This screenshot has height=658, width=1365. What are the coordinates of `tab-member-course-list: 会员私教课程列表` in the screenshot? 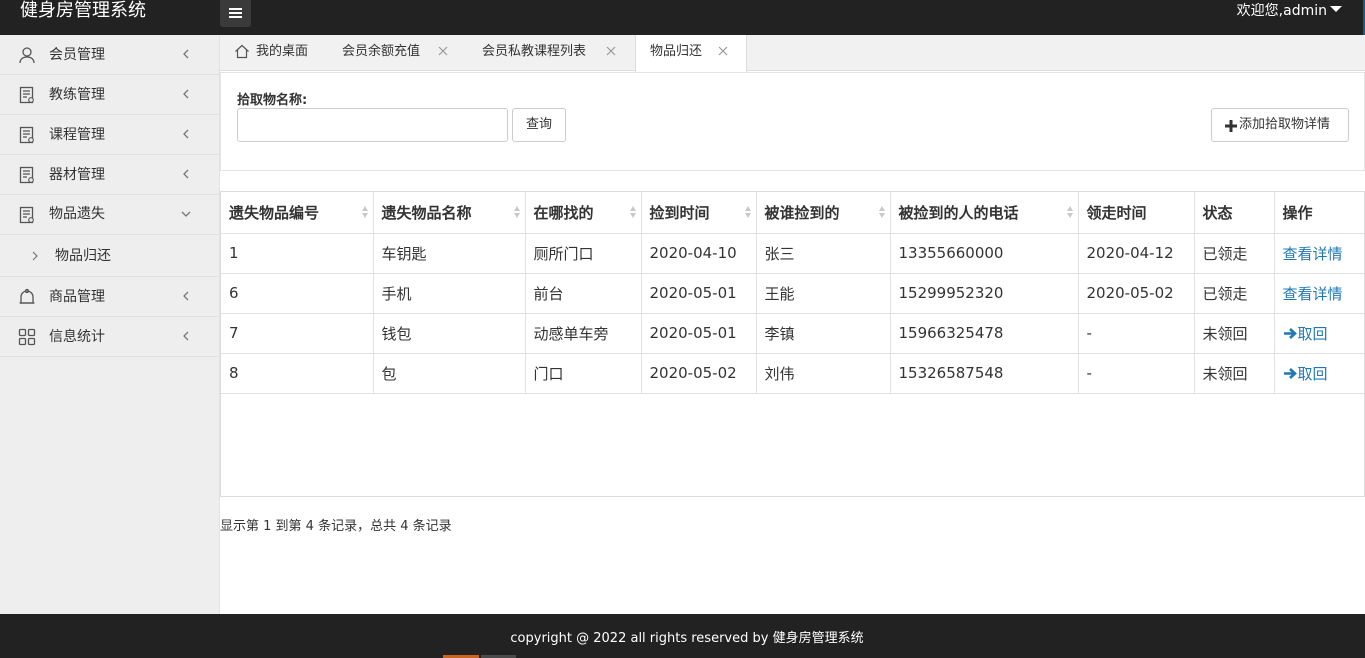 It's located at (554, 53).